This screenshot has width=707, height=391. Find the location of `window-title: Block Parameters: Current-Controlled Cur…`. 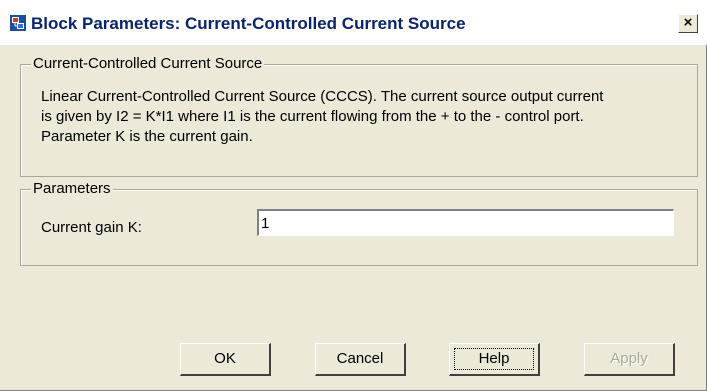

window-title: Block Parameters: Current-Controlled Cur… is located at coordinates (248, 23).